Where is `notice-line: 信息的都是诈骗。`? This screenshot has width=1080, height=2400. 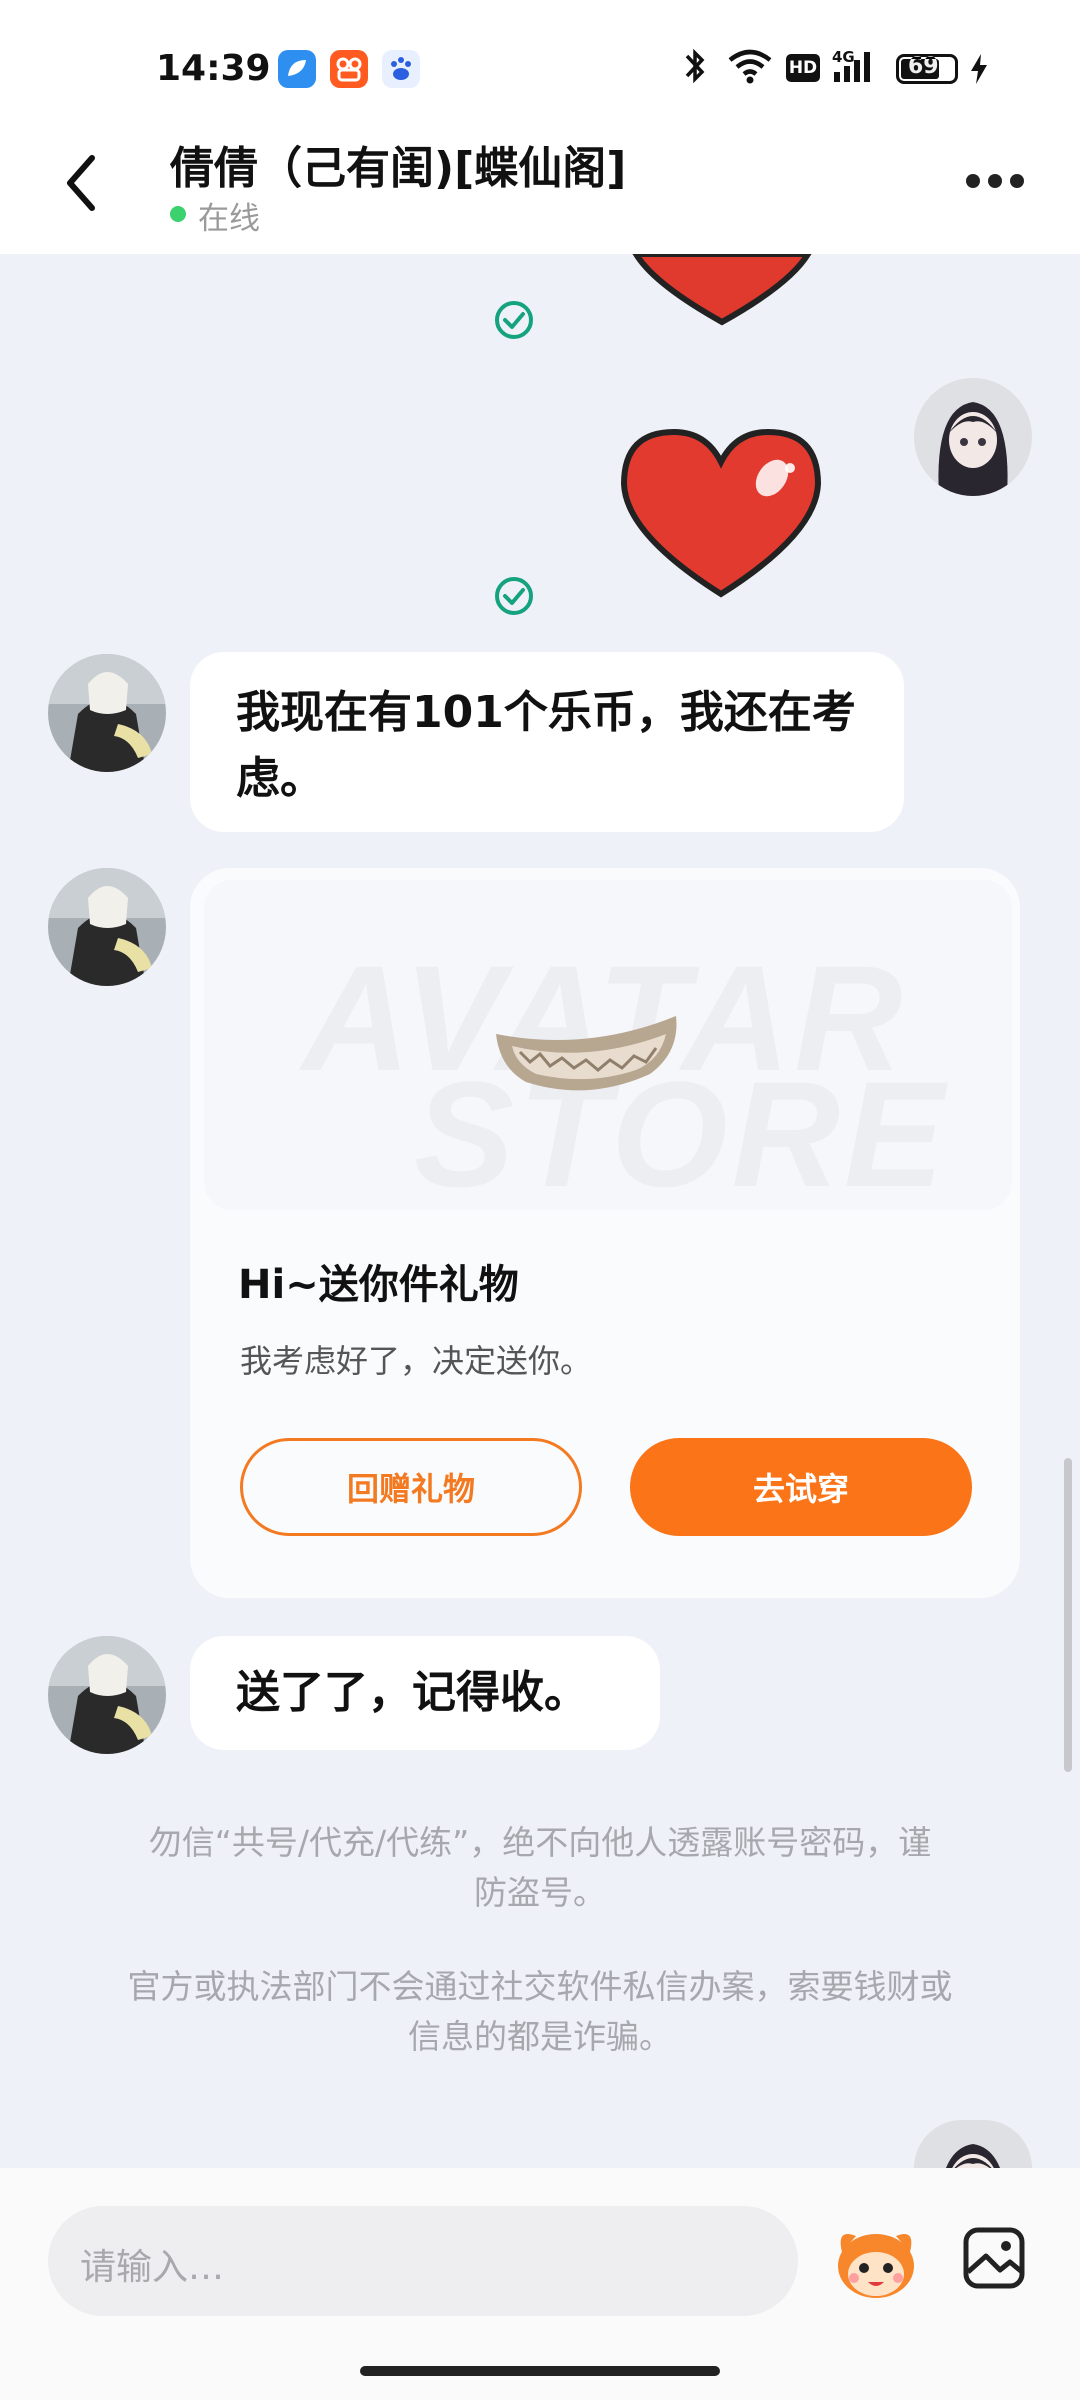
notice-line: 信息的都是诈骗。 is located at coordinates (540, 2036).